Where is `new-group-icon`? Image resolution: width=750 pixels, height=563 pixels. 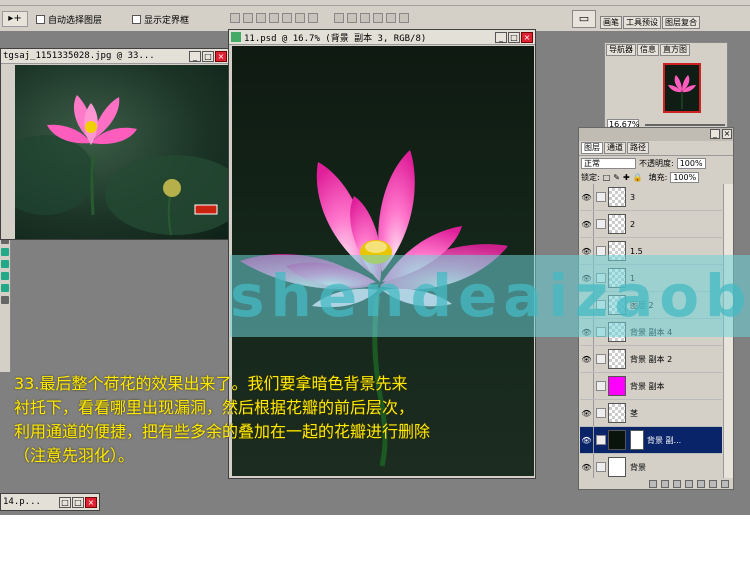 new-group-icon is located at coordinates (701, 483).